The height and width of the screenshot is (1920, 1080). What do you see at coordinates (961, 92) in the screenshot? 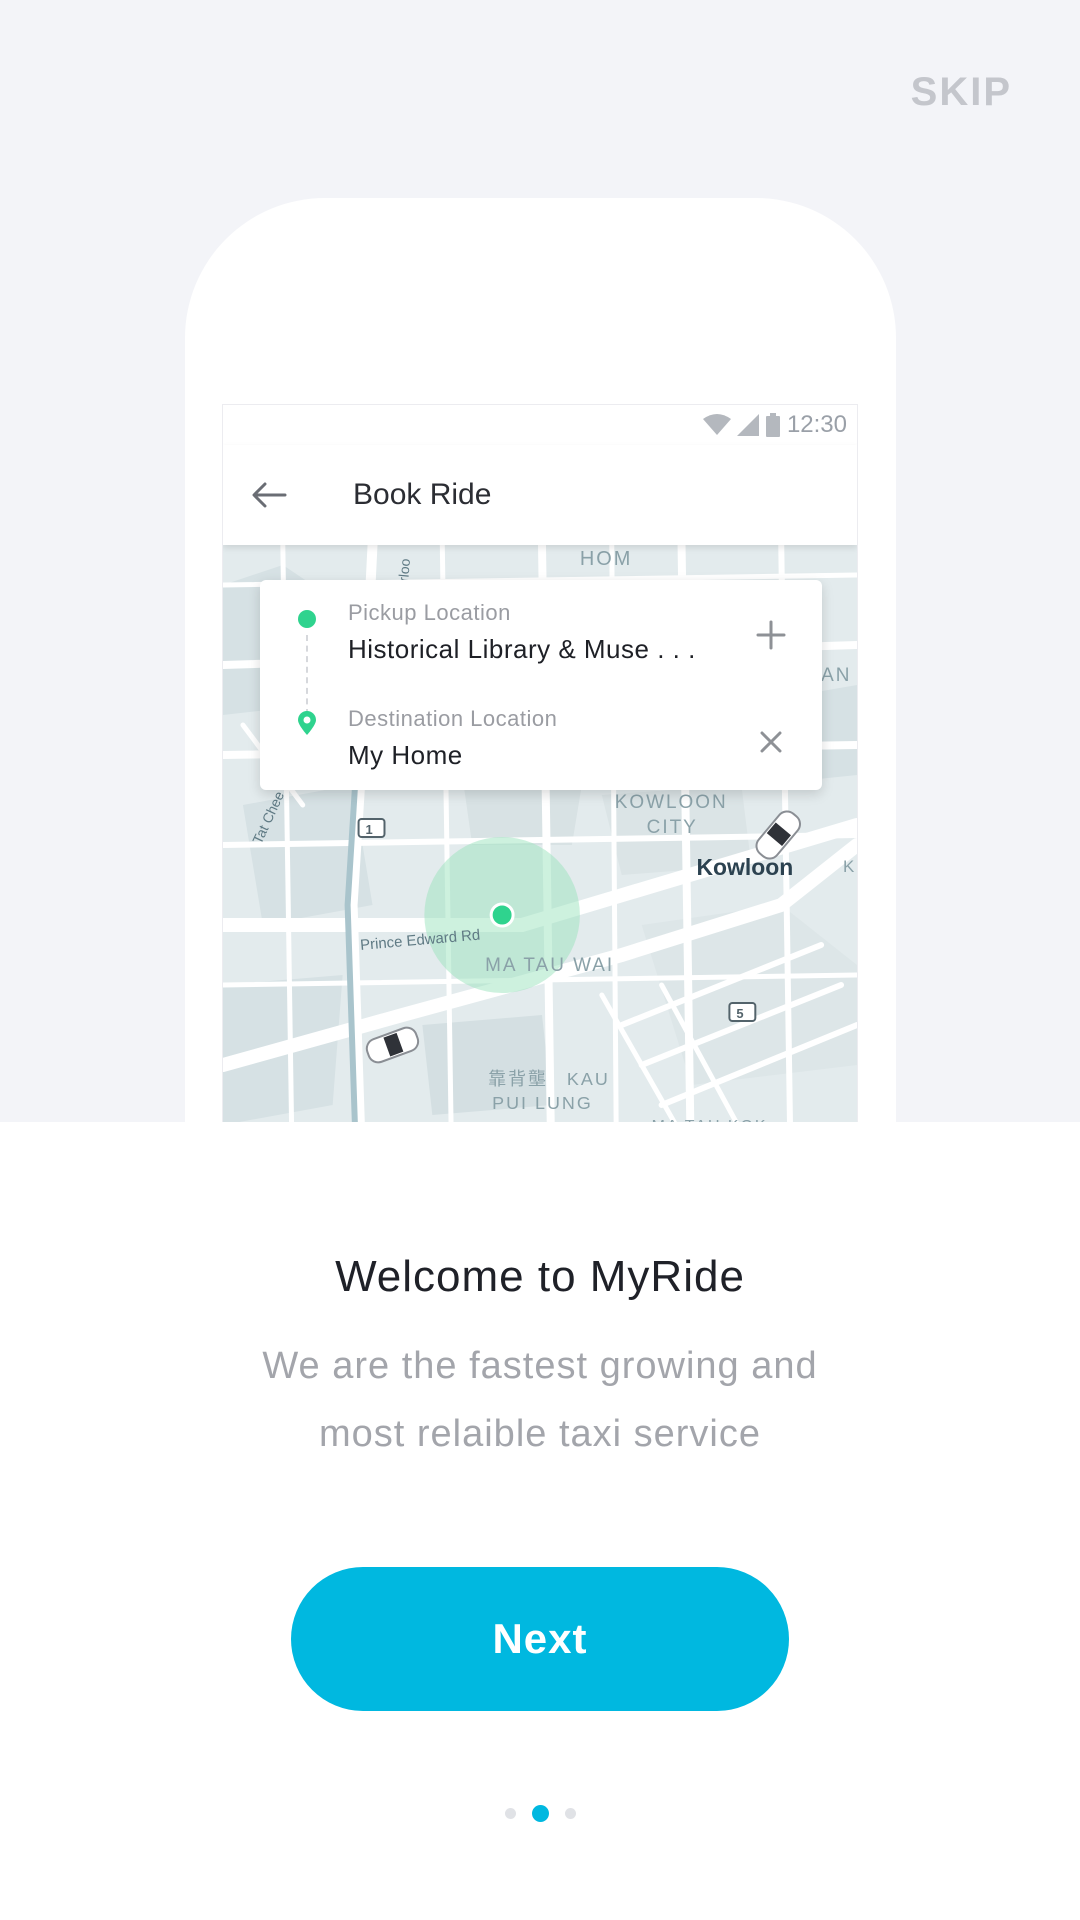
I see `skip-button: SKIP` at bounding box center [961, 92].